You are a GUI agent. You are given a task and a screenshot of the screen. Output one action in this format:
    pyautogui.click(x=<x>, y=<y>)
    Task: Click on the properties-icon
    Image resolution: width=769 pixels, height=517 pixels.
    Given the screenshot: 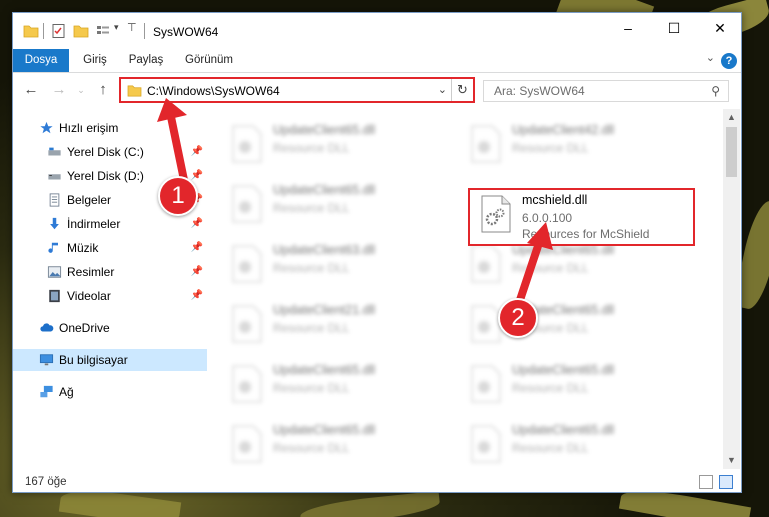 What is the action you would take?
    pyautogui.click(x=59, y=31)
    